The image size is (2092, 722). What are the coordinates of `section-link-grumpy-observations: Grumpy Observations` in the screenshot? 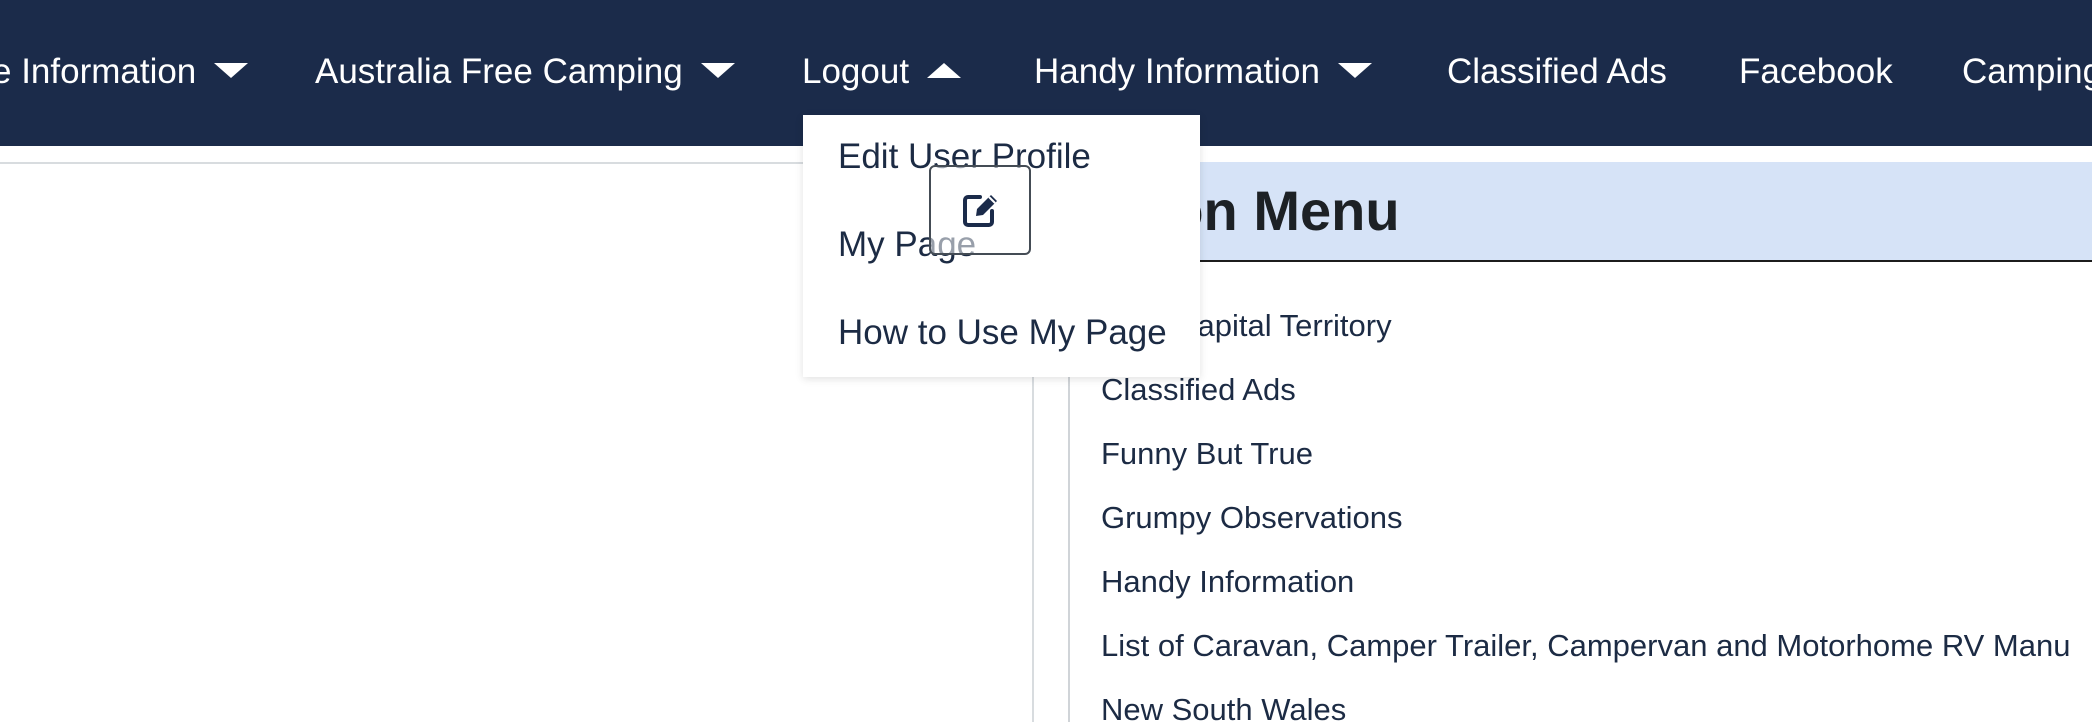 It's located at (1252, 518).